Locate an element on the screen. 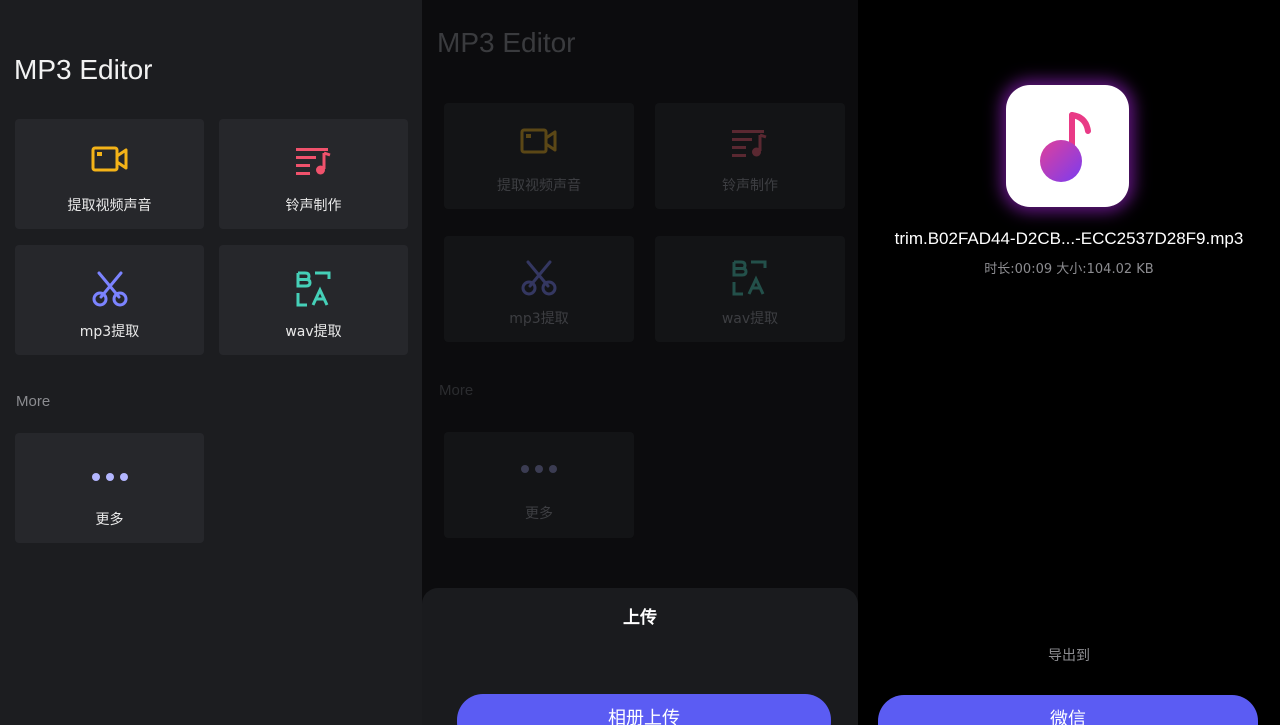  audio-file-icon is located at coordinates (1067, 146).